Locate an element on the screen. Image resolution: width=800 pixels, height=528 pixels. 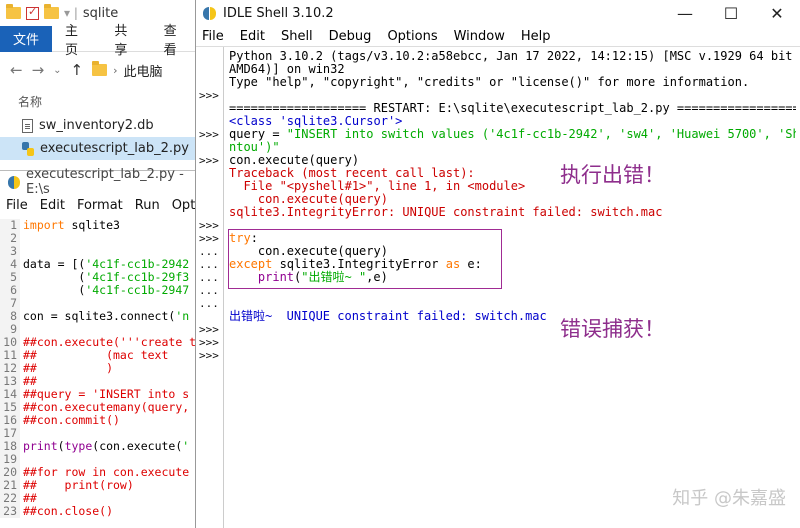
quick-access-dropdown-icon: ▾ | is located at coordinates (71, 13).